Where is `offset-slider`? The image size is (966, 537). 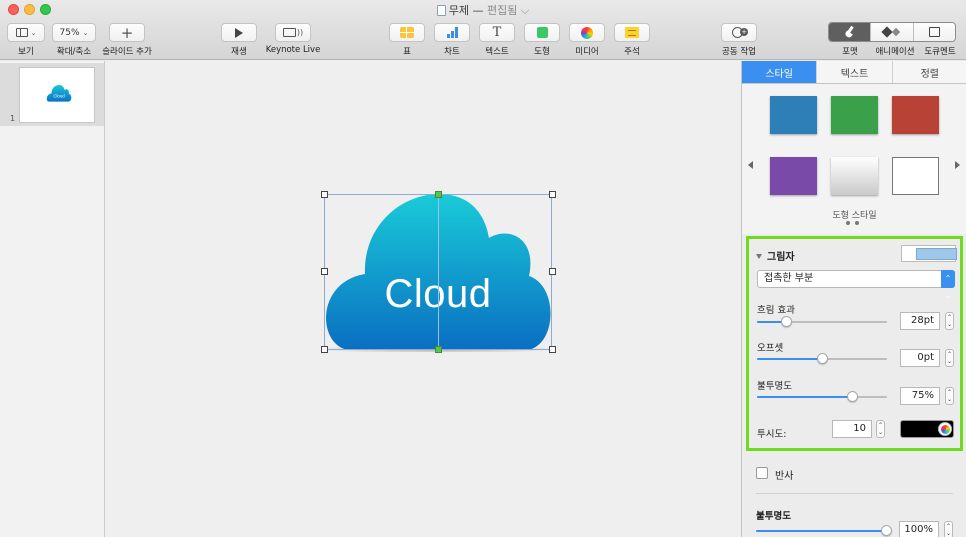 offset-slider is located at coordinates (822, 358).